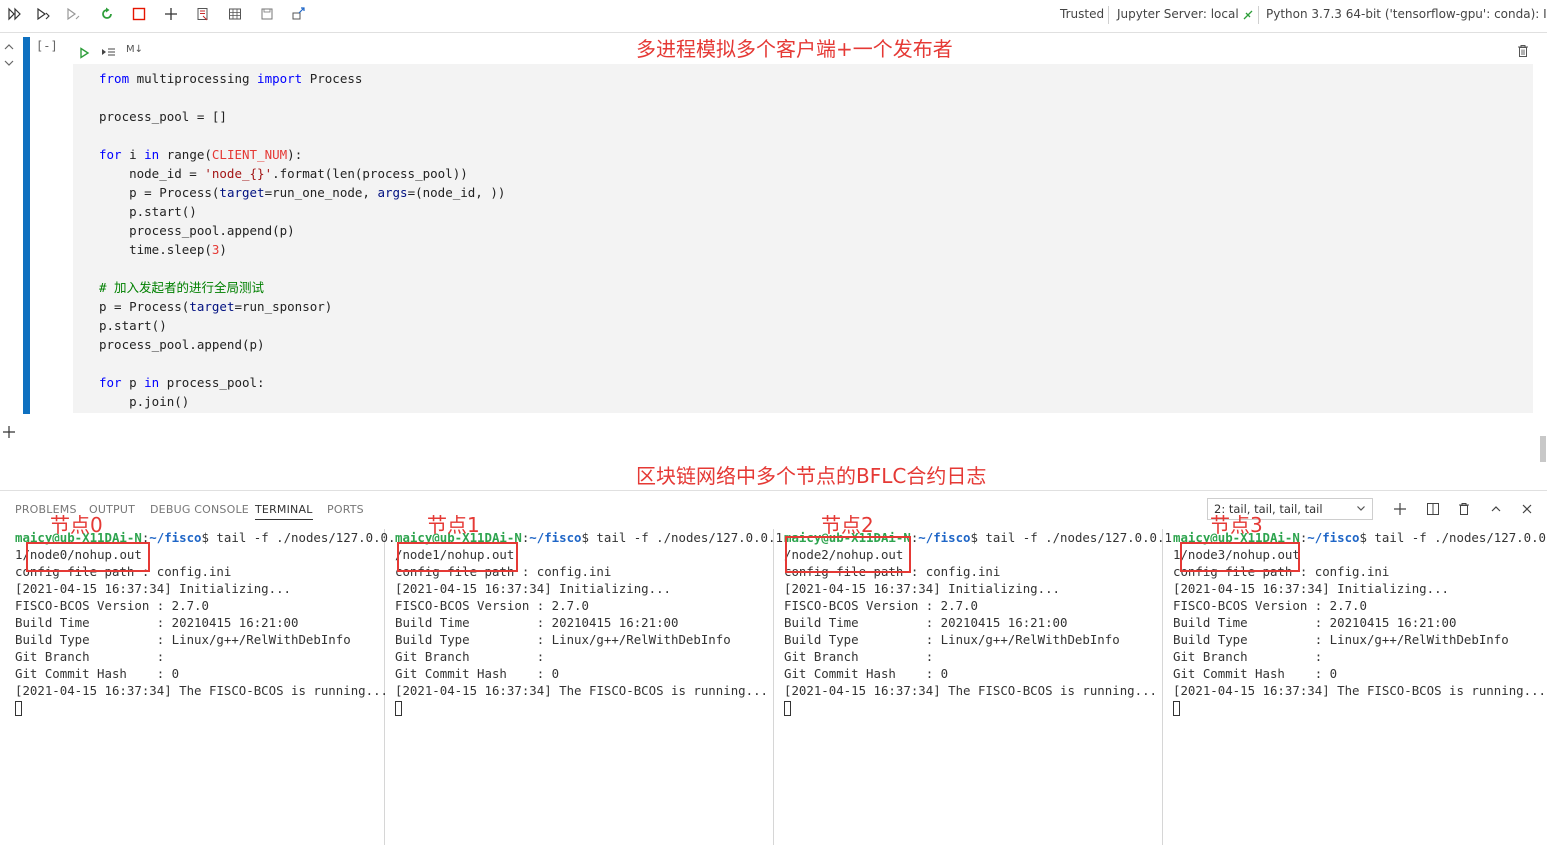 The width and height of the screenshot is (1547, 845). What do you see at coordinates (171, 14) in the screenshot?
I see `add-cell-icon` at bounding box center [171, 14].